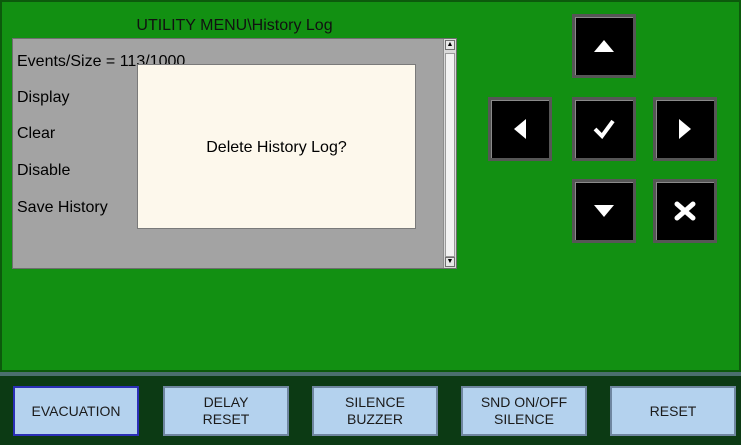 This screenshot has height=445, width=741. What do you see at coordinates (450, 262) in the screenshot?
I see `scroll-down-arrow-icon: ▼` at bounding box center [450, 262].